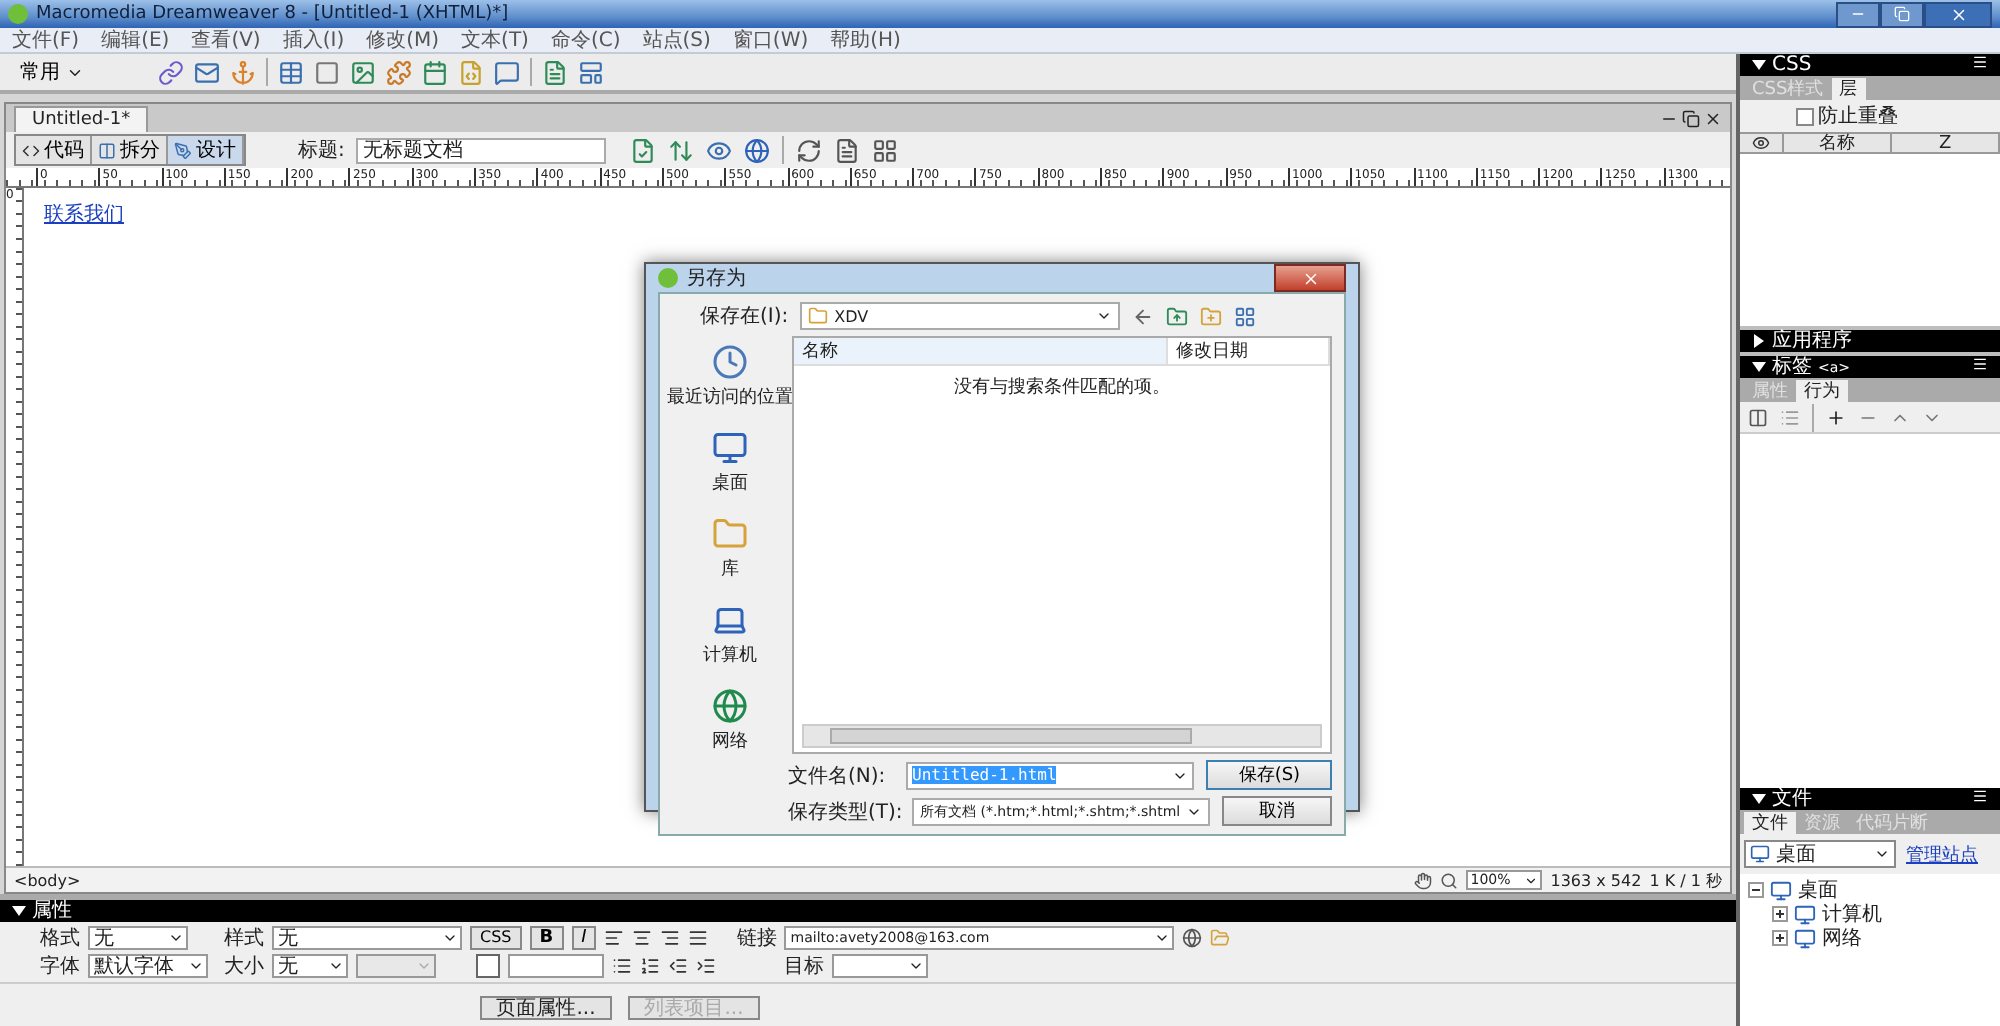 The height and width of the screenshot is (1026, 2000). What do you see at coordinates (1870, 341) in the screenshot?
I see `panel-header: 应用程序` at bounding box center [1870, 341].